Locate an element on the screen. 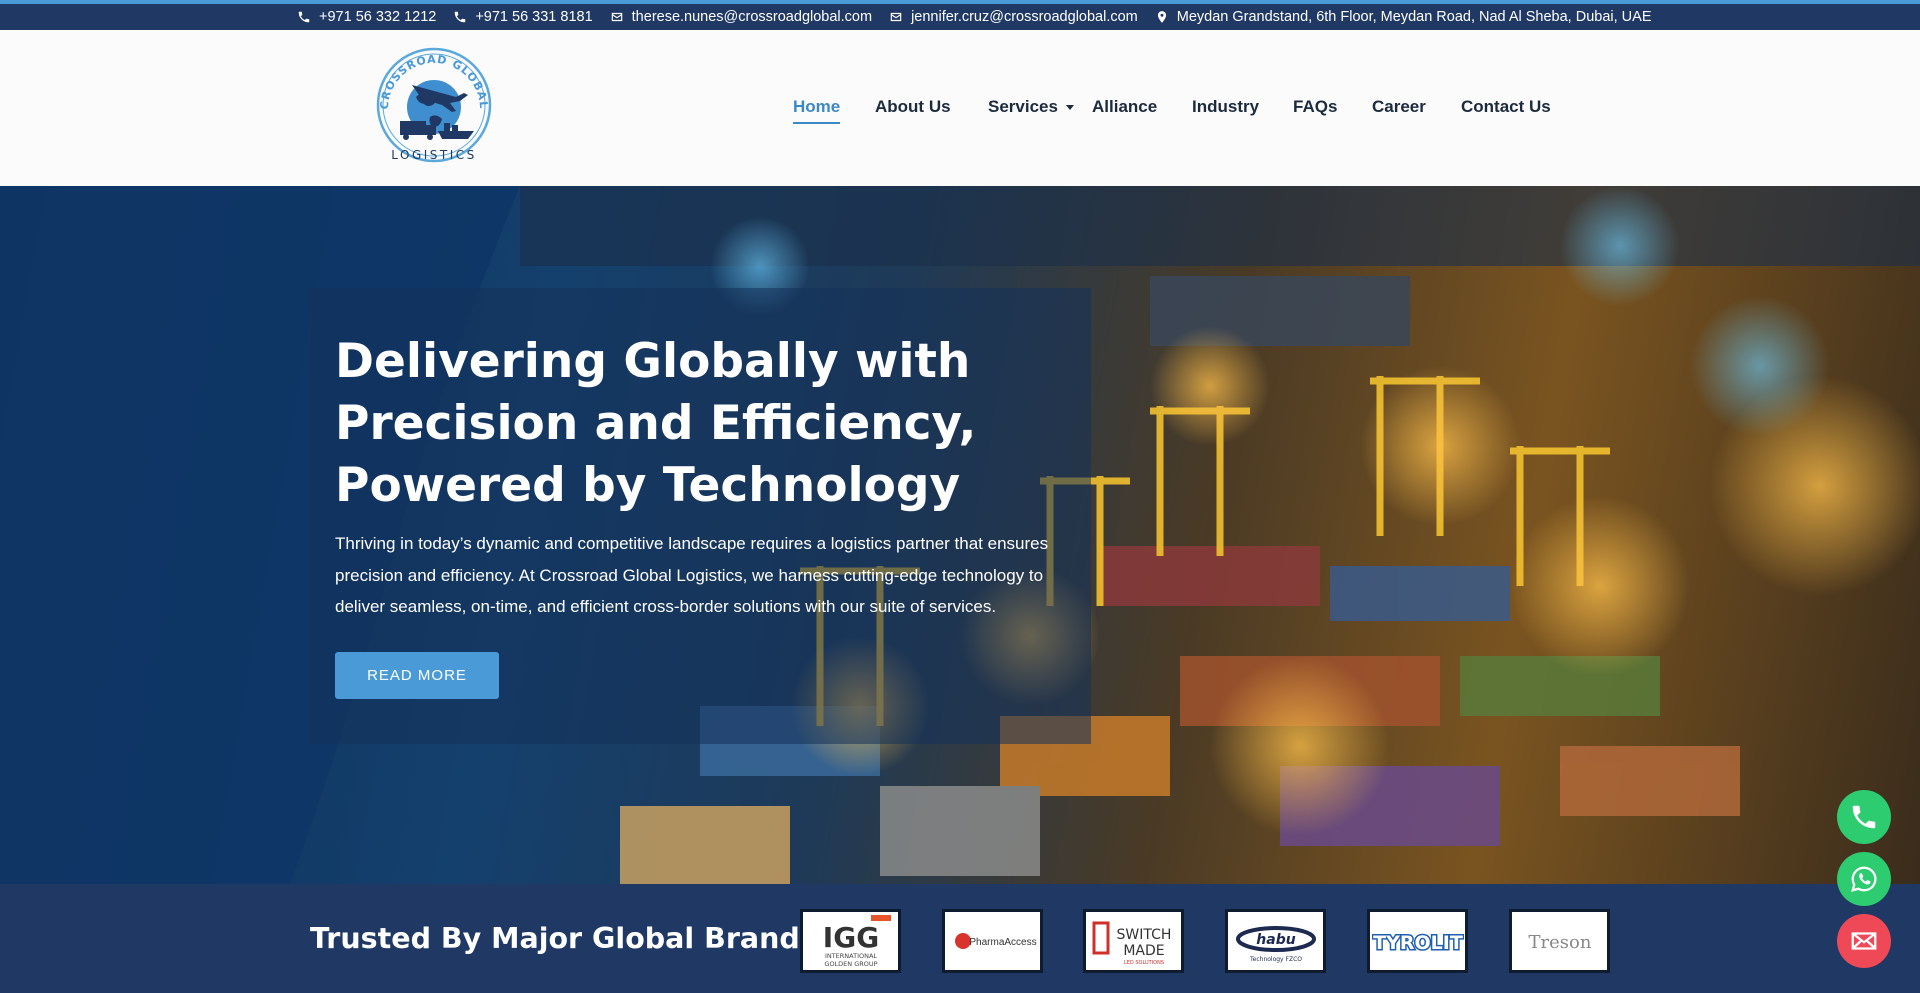 The width and height of the screenshot is (1920, 993). brand-logo-pharmaaccess: PharmaAccess is located at coordinates (992, 941).